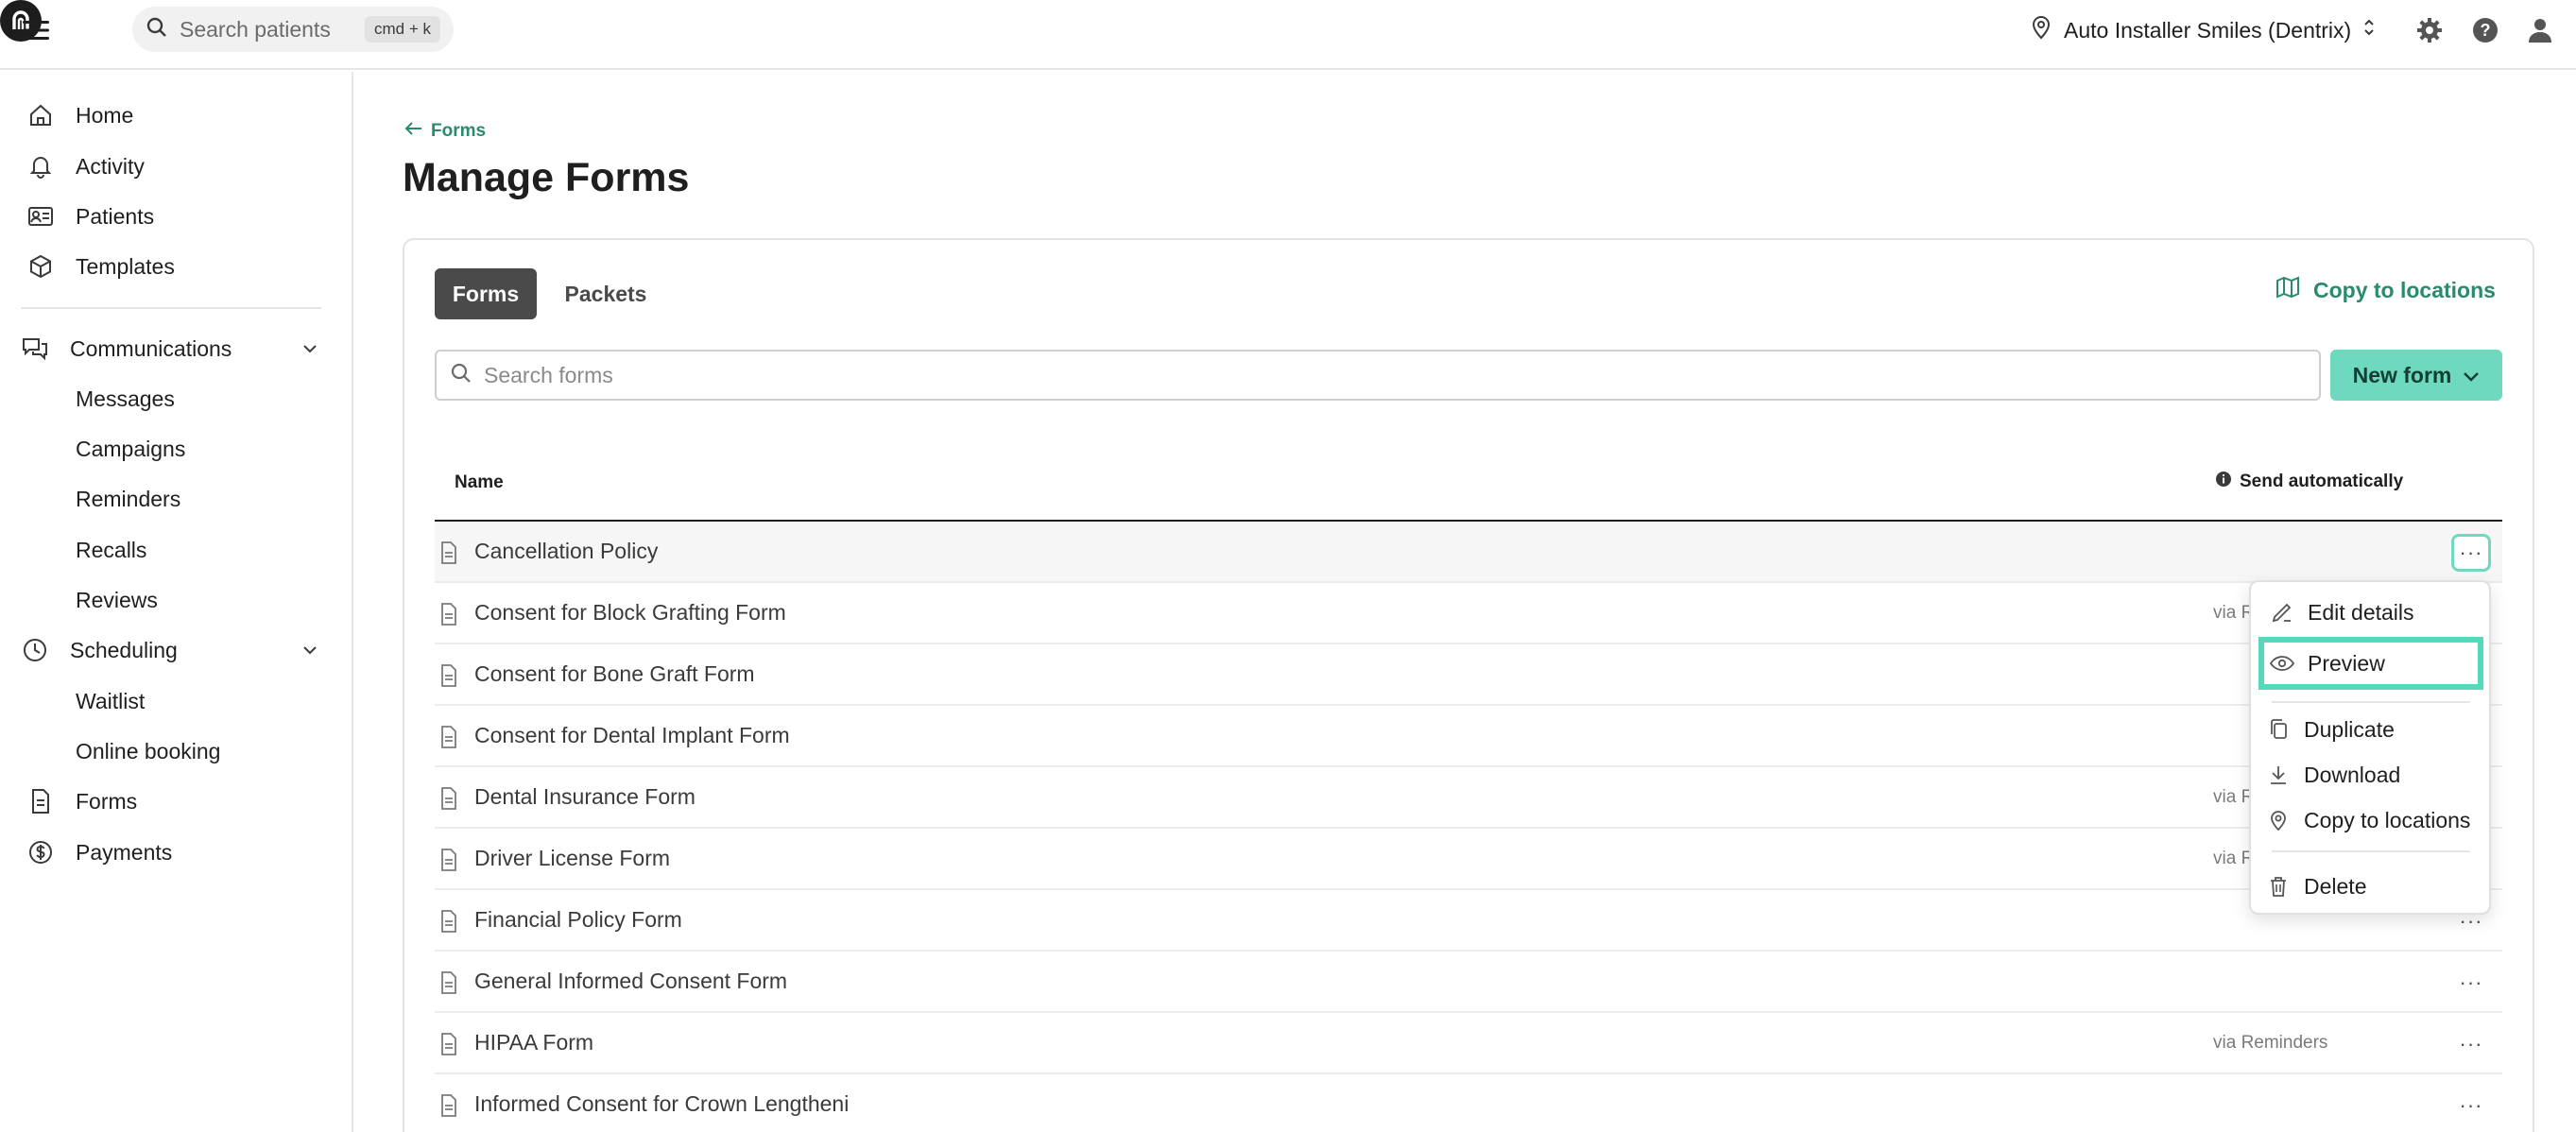 The height and width of the screenshot is (1132, 2576). I want to click on sidebar-item-waitlist: Waitlist, so click(110, 701).